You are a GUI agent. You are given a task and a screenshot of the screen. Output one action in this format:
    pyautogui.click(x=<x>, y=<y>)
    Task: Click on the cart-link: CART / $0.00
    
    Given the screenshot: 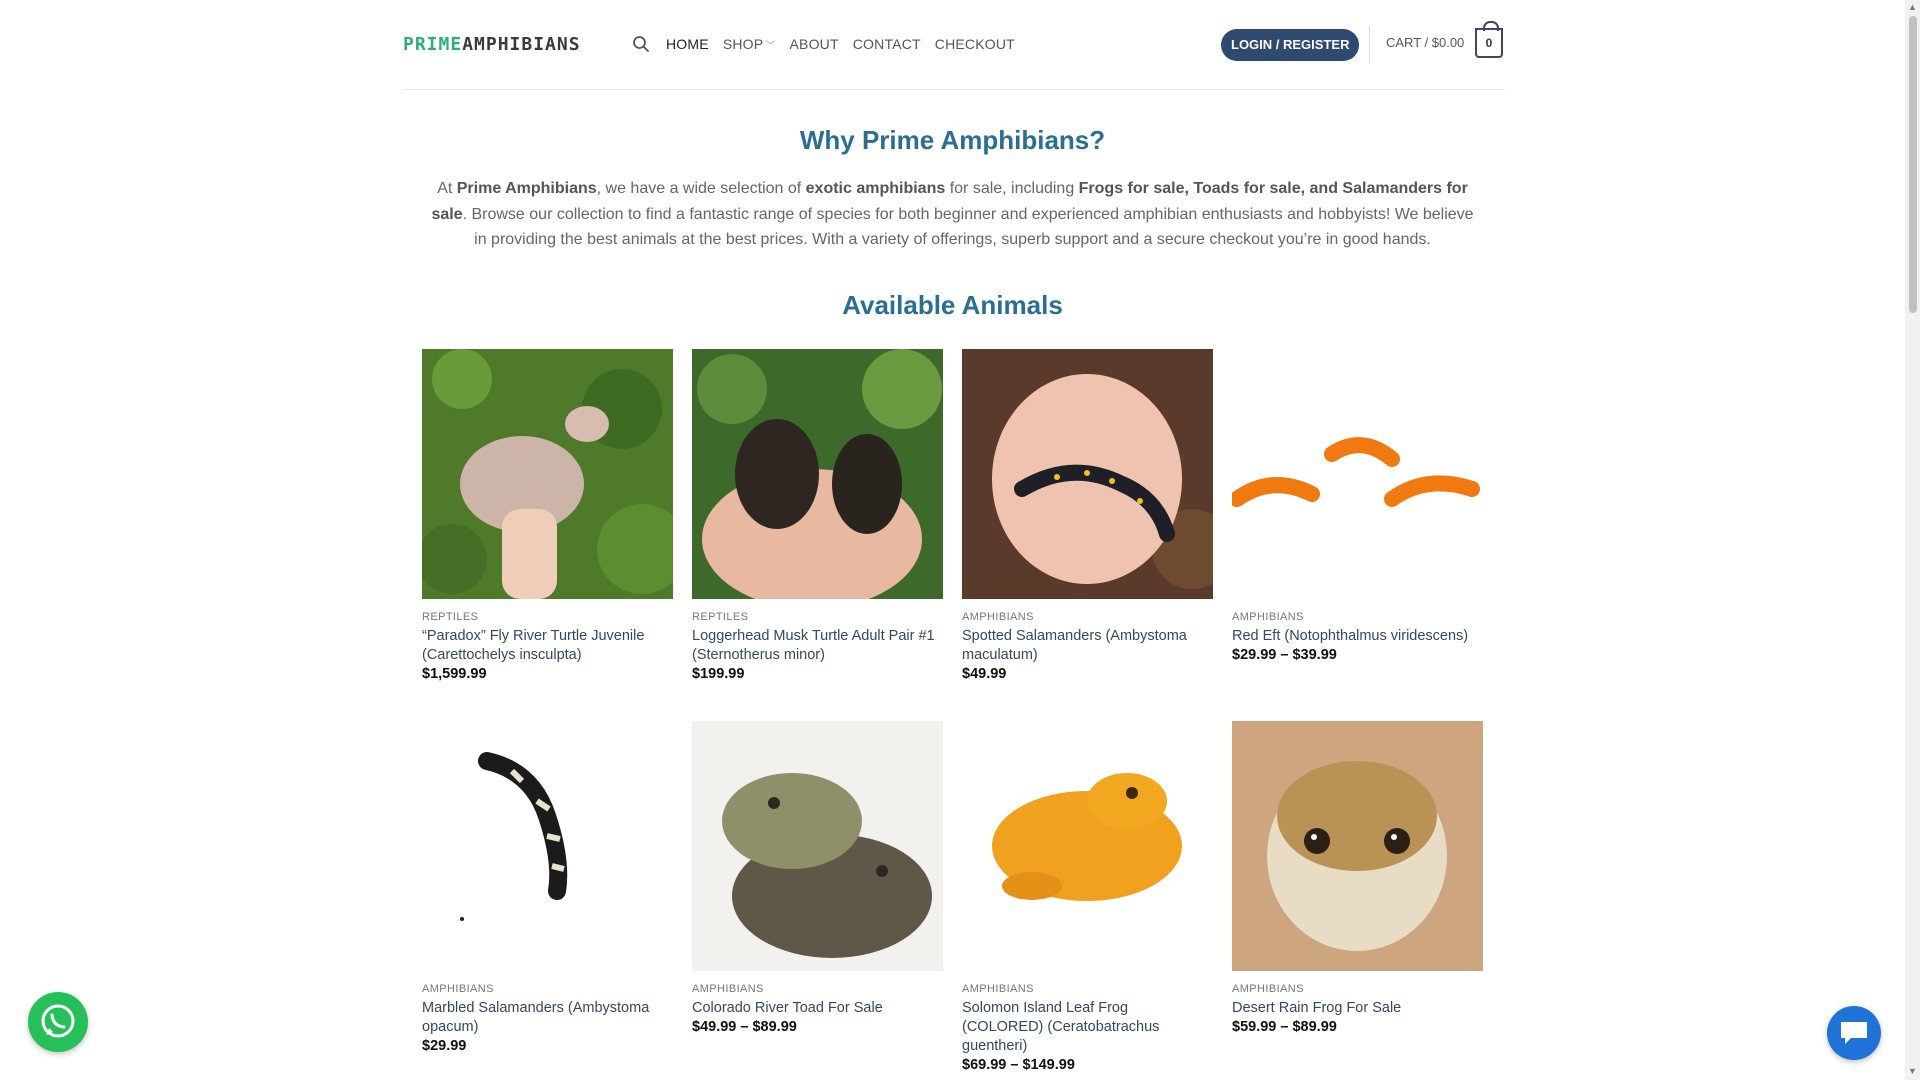 What is the action you would take?
    pyautogui.click(x=1425, y=42)
    